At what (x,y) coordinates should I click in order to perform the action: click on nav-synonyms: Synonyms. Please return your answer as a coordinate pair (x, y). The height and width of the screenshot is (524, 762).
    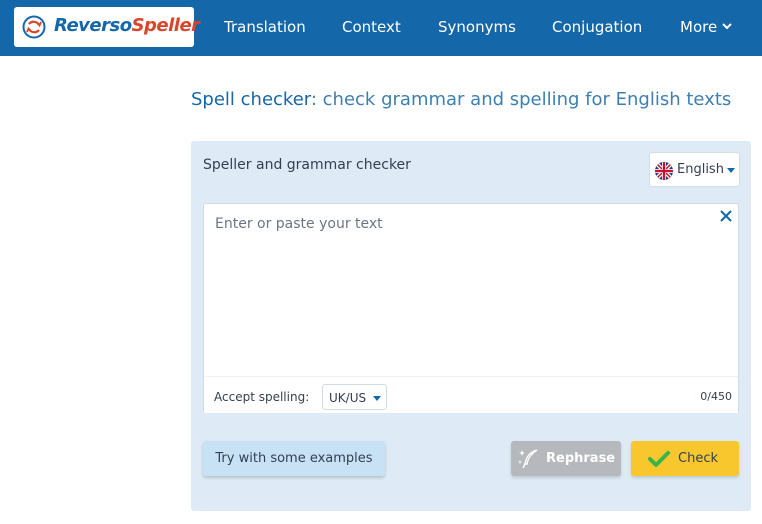
    Looking at the image, I should click on (477, 27).